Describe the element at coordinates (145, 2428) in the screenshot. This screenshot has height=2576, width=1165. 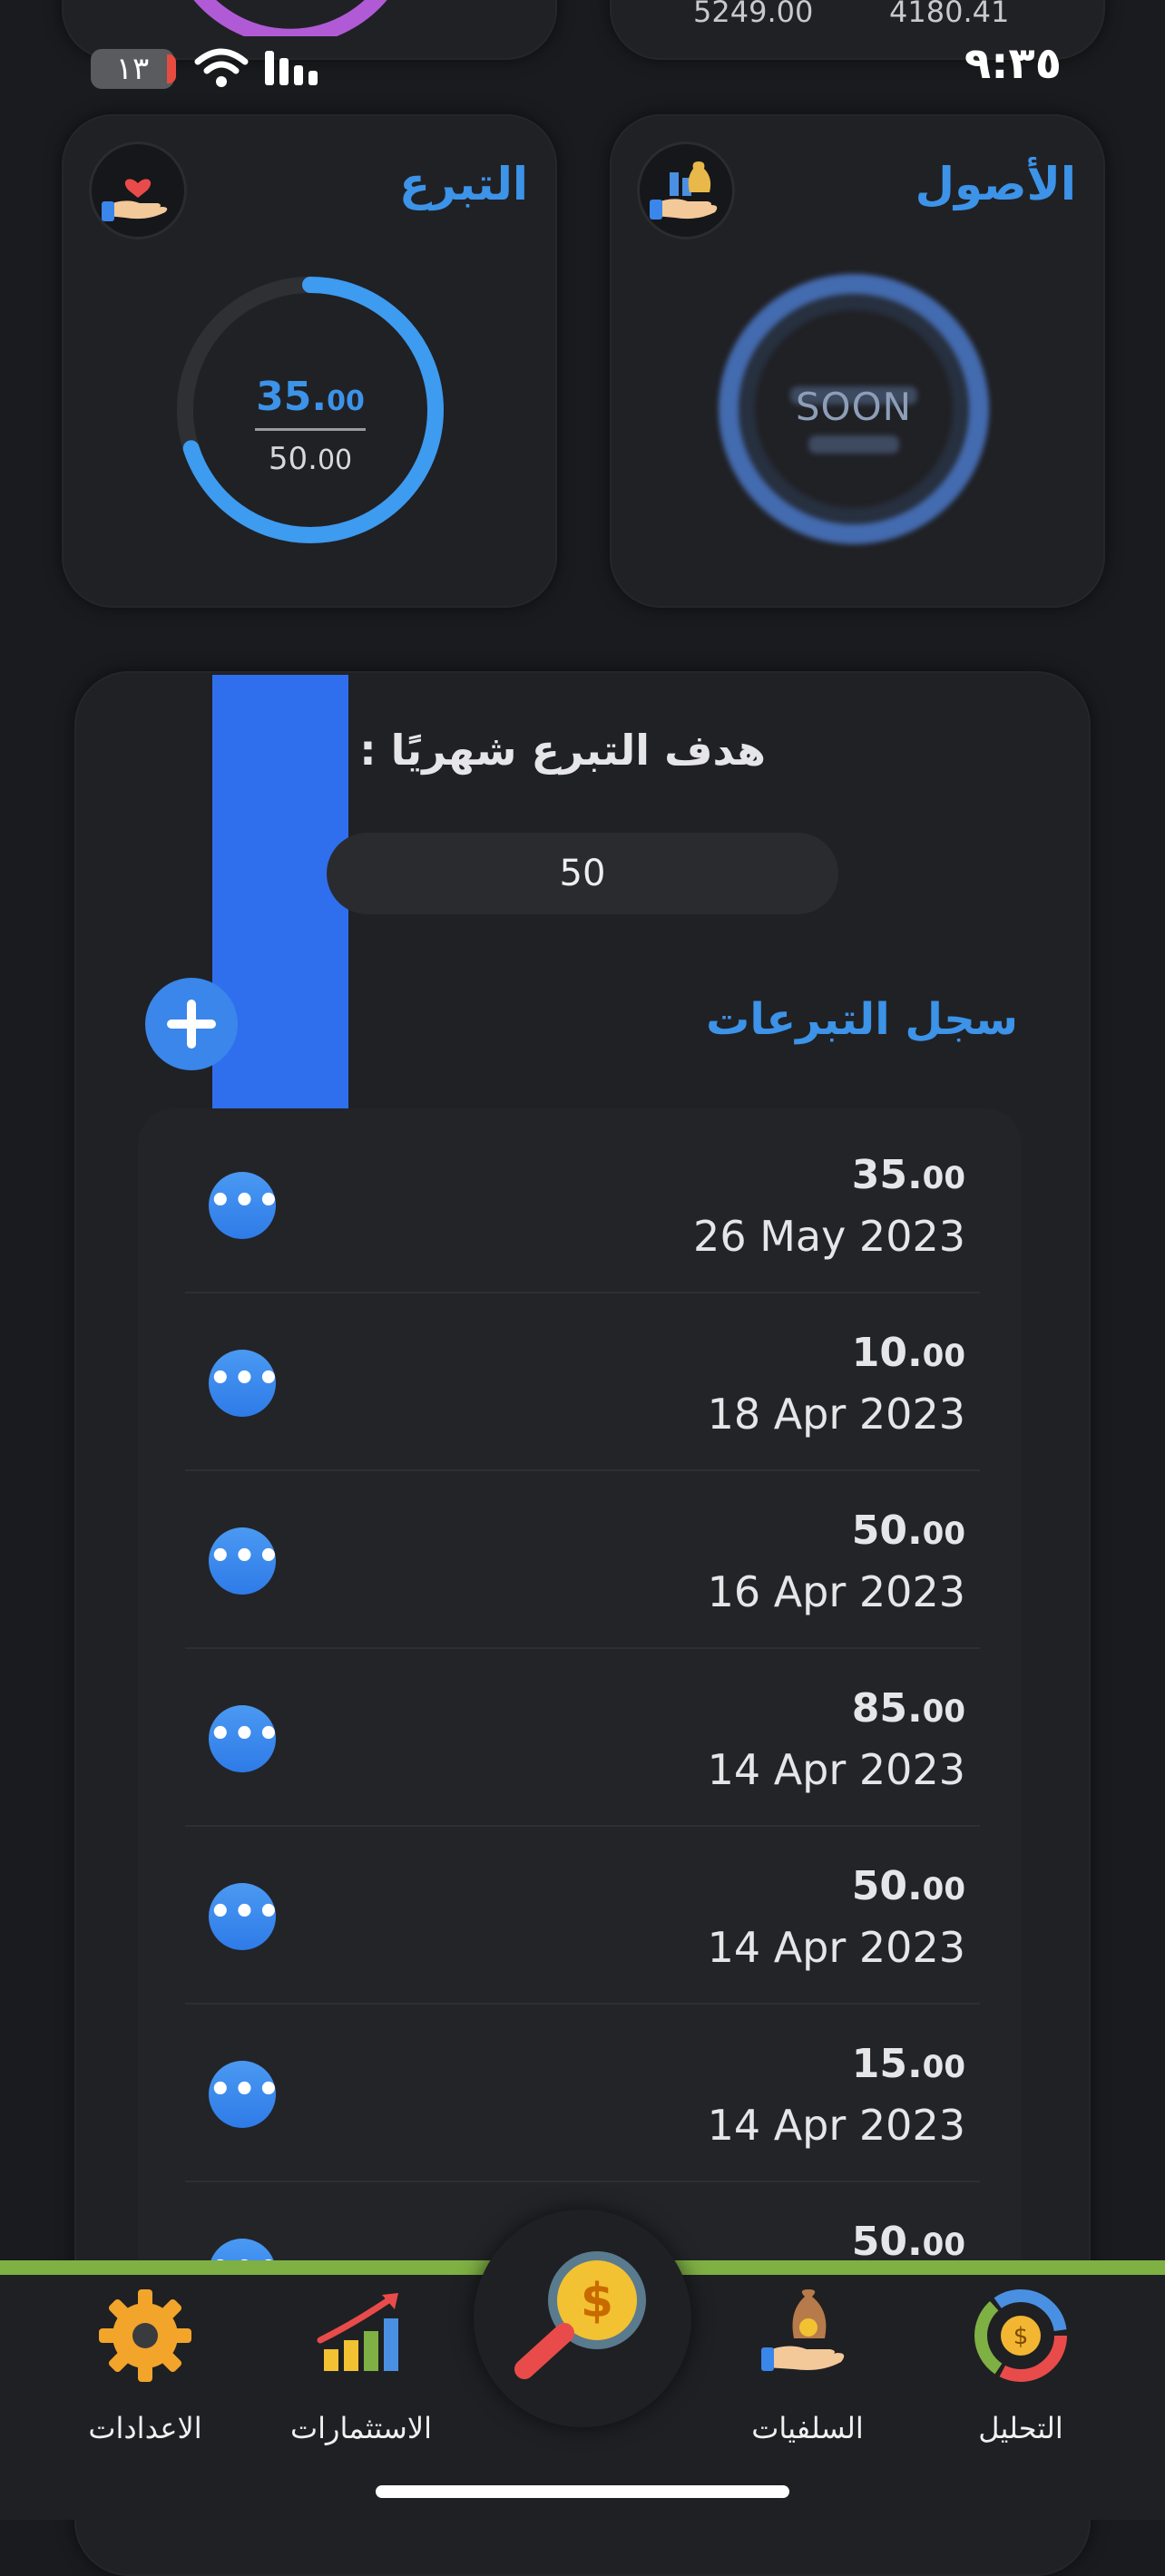
I see `tab-settings-label: الاعدادات` at that location.